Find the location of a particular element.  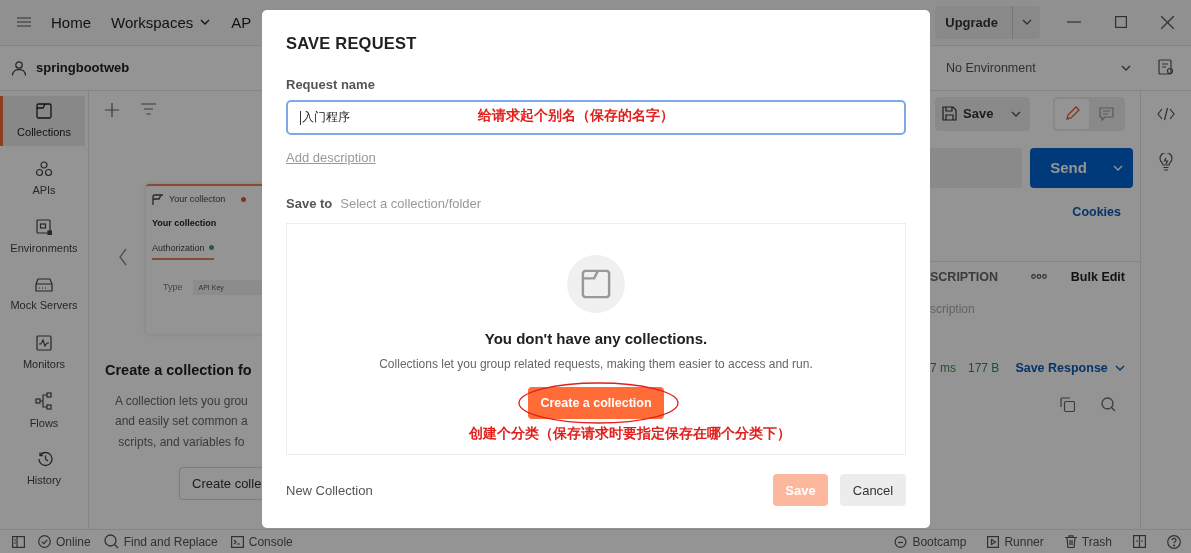

environment-dropdown: No Environment is located at coordinates (1043, 67).